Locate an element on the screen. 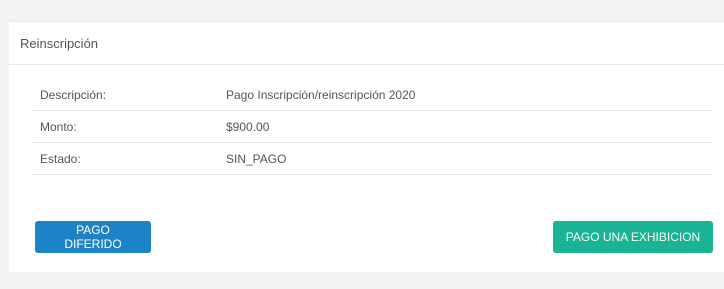 The width and height of the screenshot is (724, 289). pago-diferido-button: PAGO DIFERIDO is located at coordinates (93, 237).